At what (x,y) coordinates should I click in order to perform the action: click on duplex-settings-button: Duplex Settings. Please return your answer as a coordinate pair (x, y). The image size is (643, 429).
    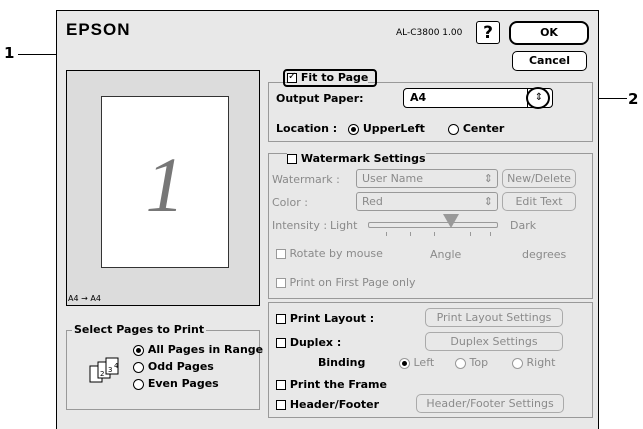
    Looking at the image, I should click on (494, 341).